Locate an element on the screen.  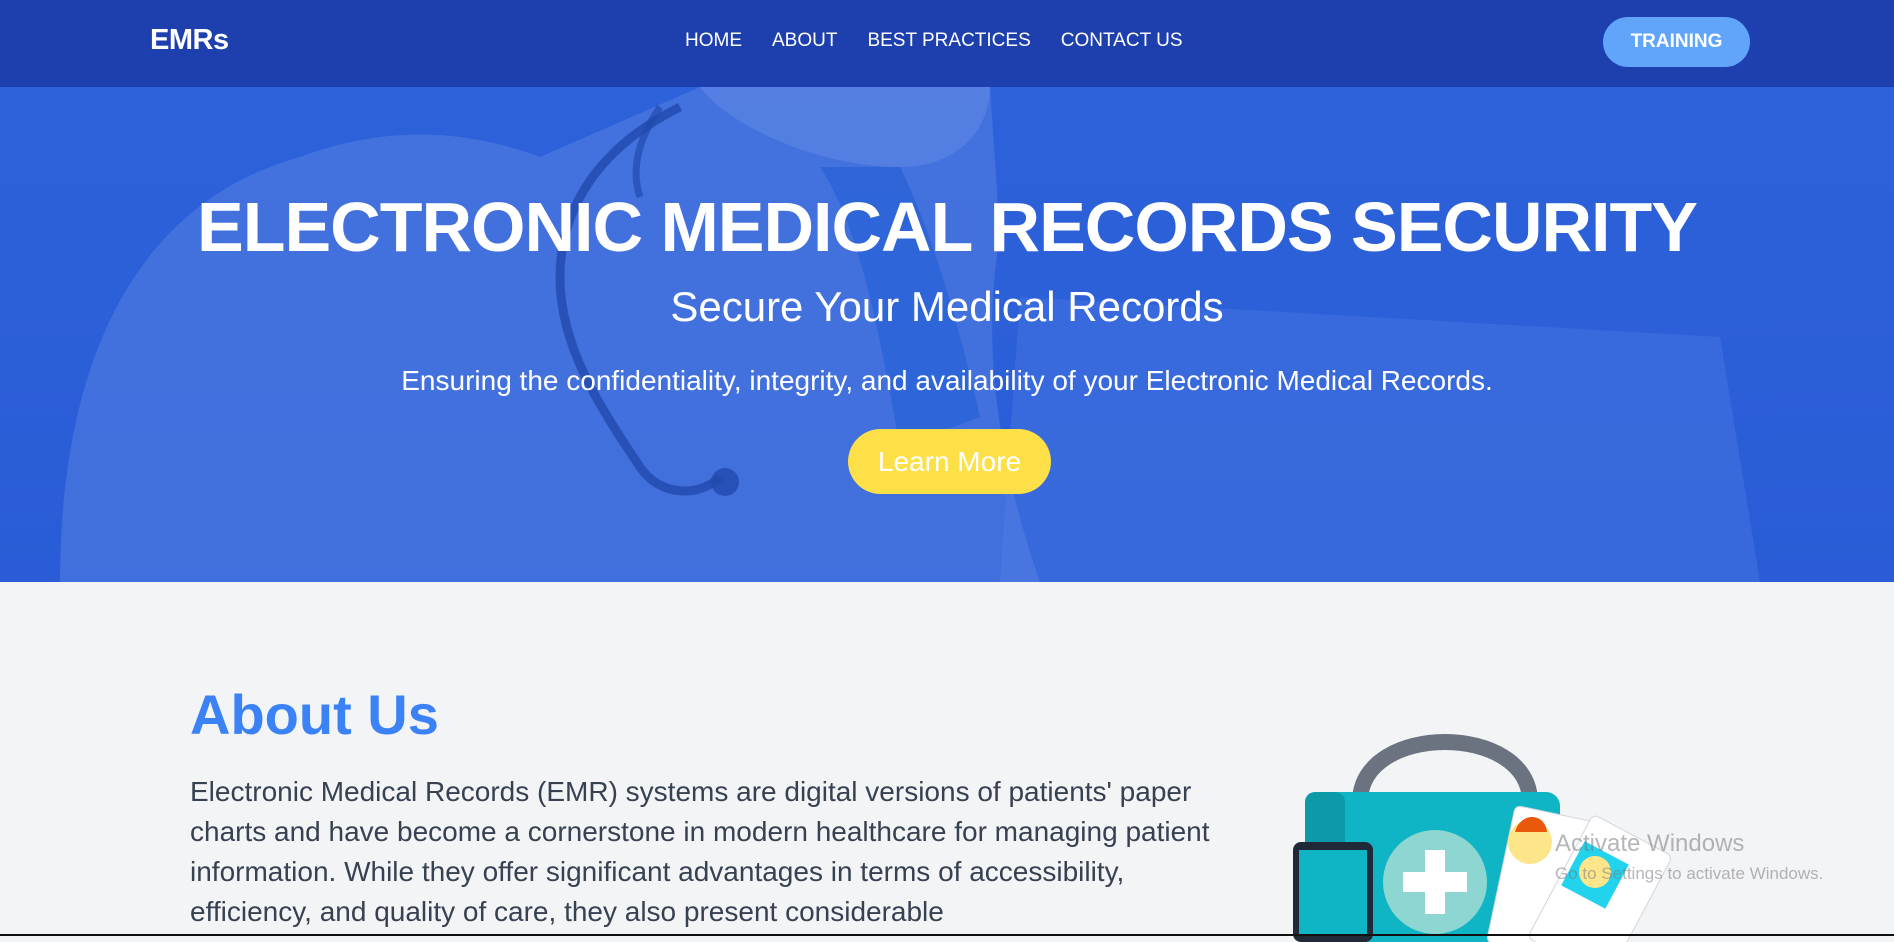
learn-more-button: Learn More is located at coordinates (949, 461).